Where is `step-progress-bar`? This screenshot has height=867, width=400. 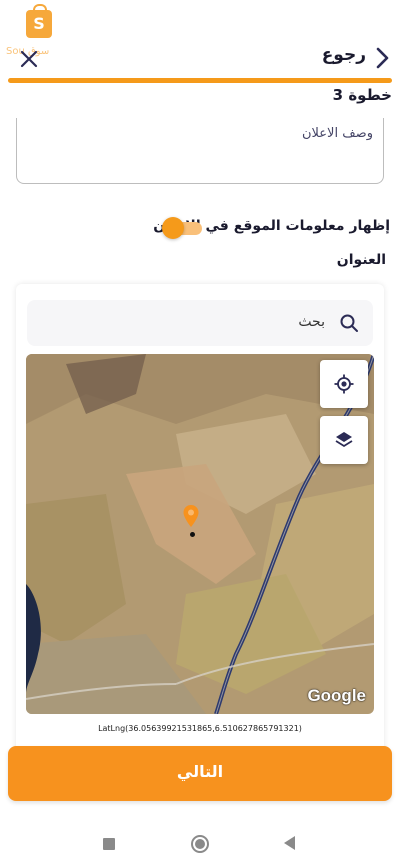 step-progress-bar is located at coordinates (200, 80).